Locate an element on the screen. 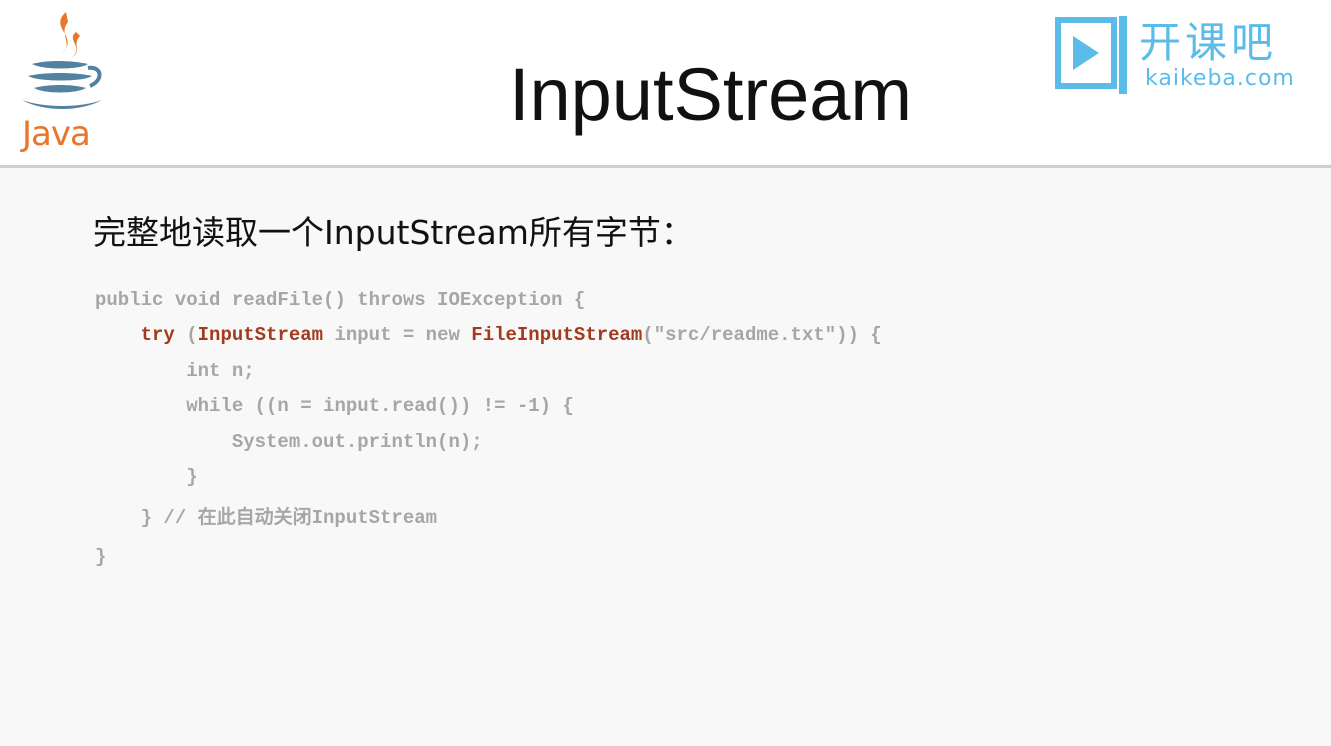  code-token: ("src/readme.txt")) { is located at coordinates (762, 335).